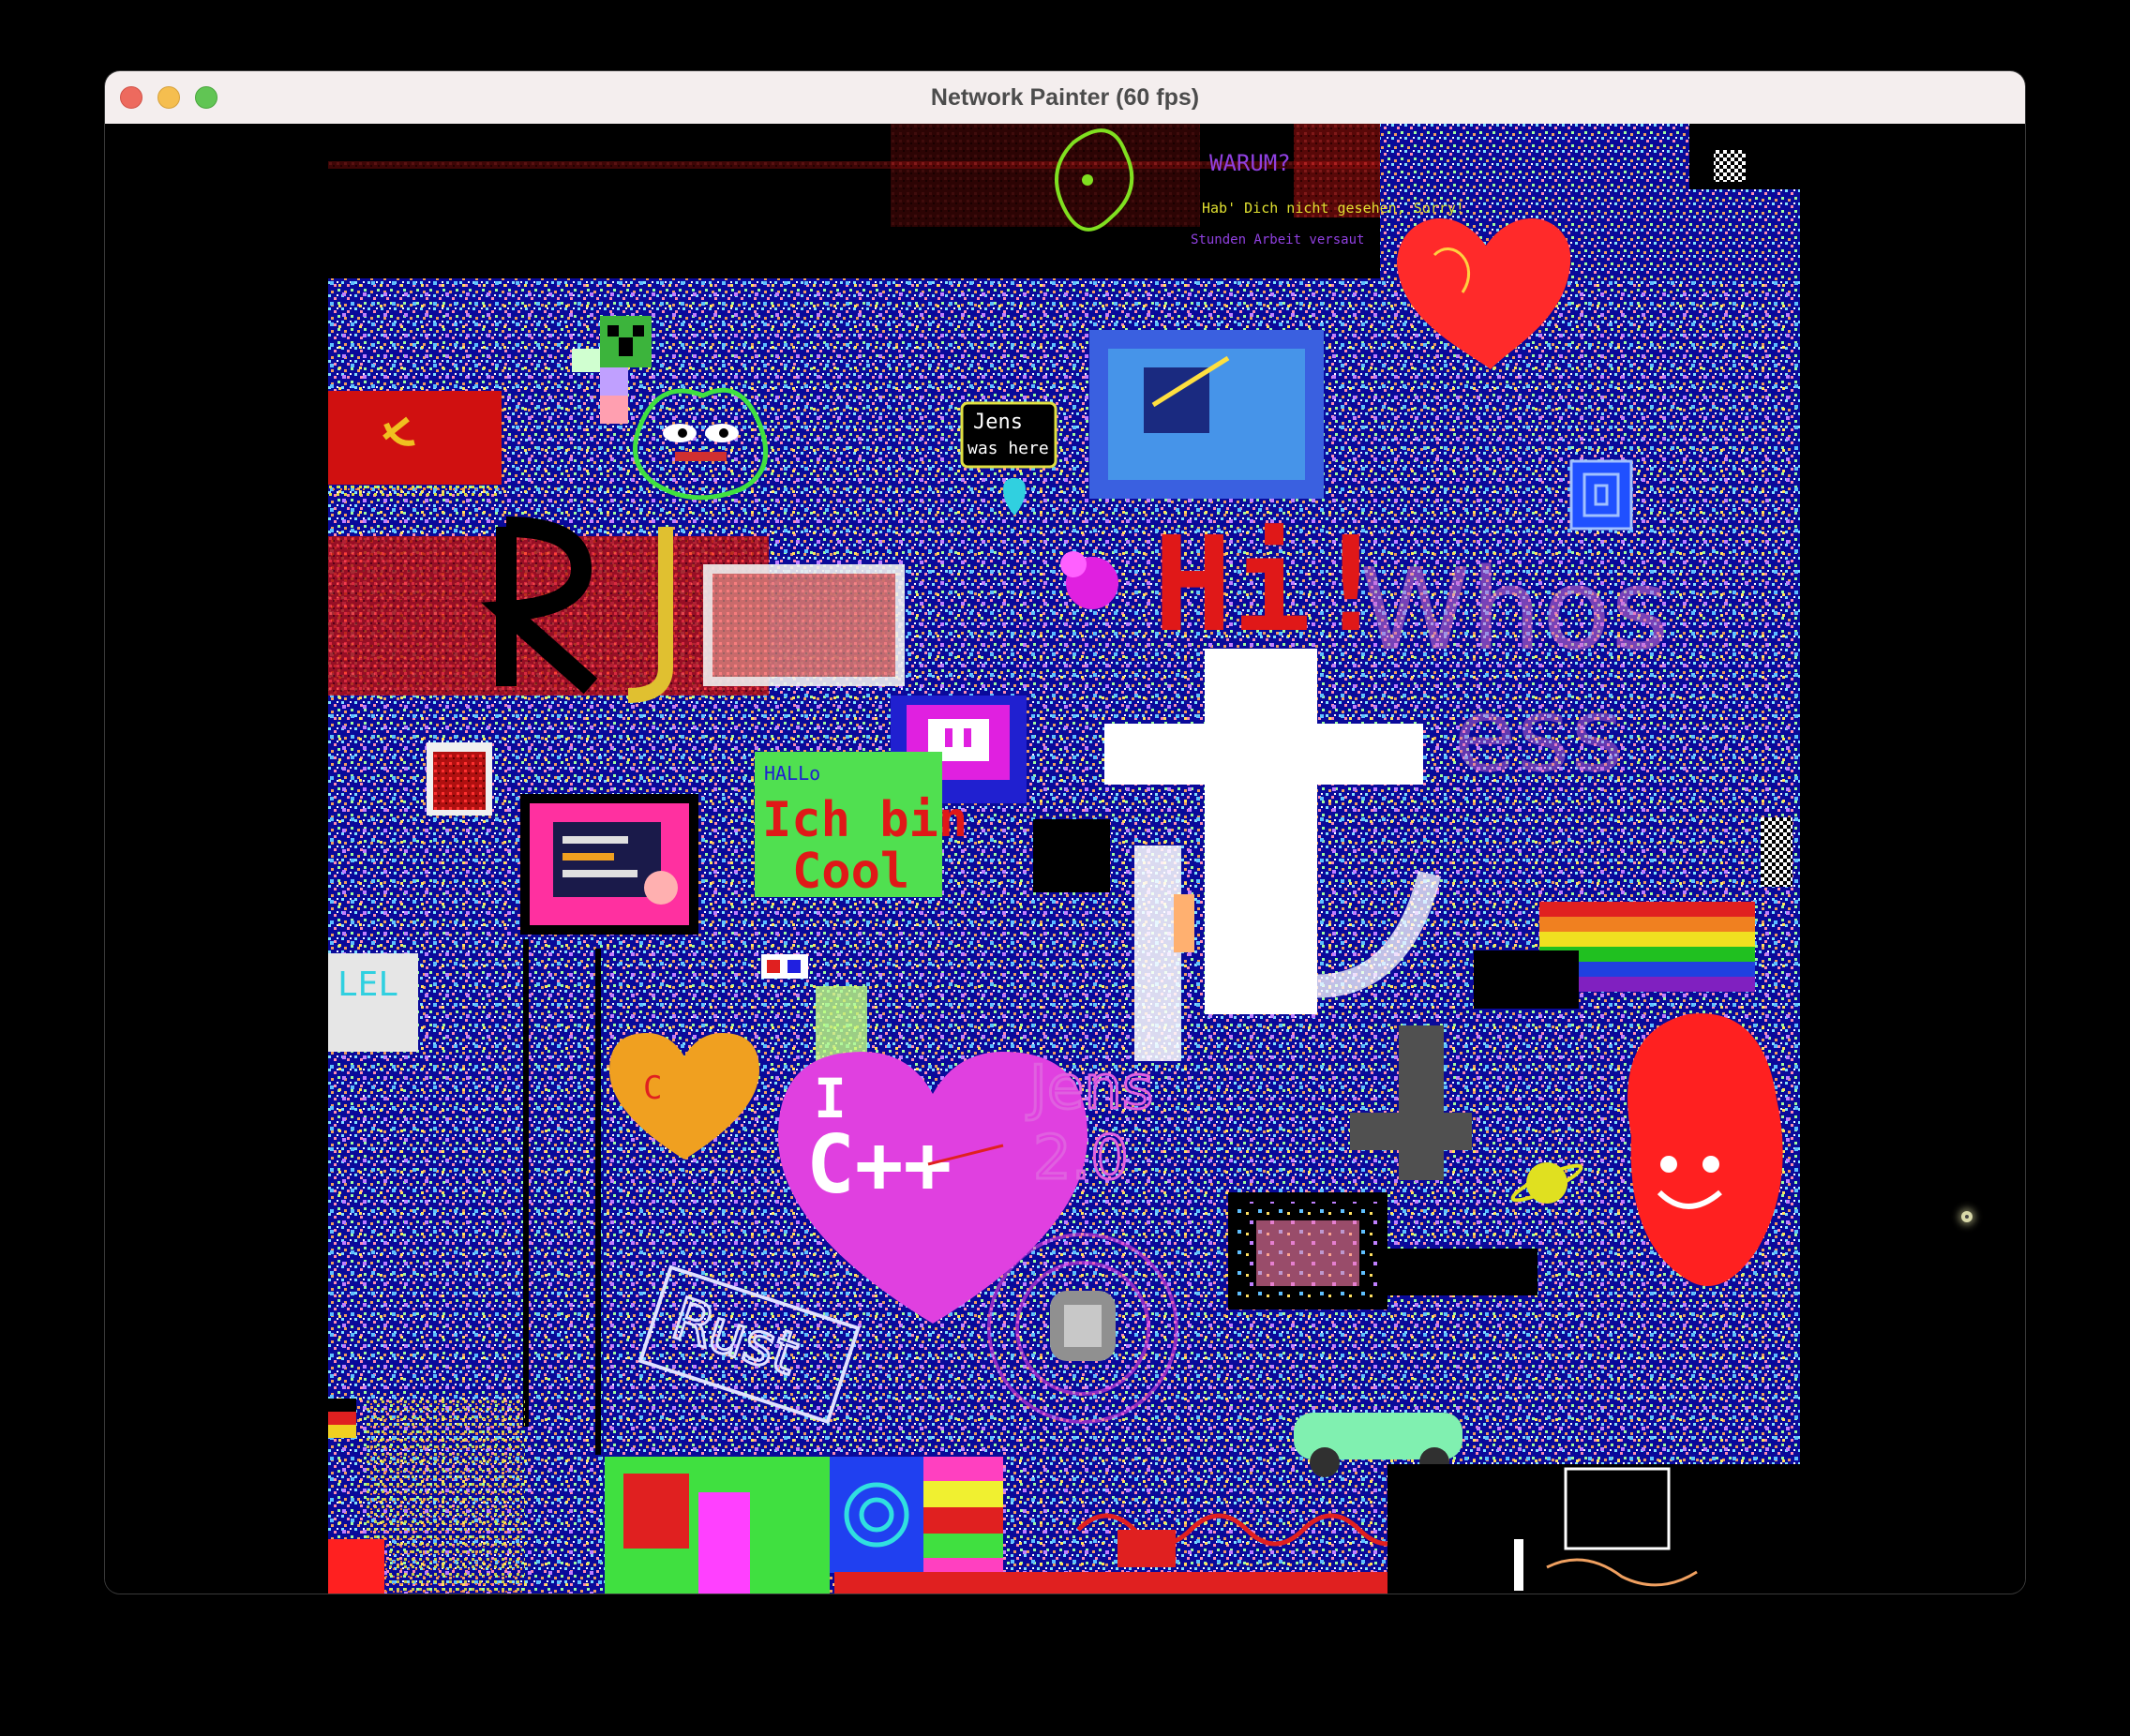  What do you see at coordinates (1081, 1158) in the screenshot?
I see `canvas-text-2-0: 2.0` at bounding box center [1081, 1158].